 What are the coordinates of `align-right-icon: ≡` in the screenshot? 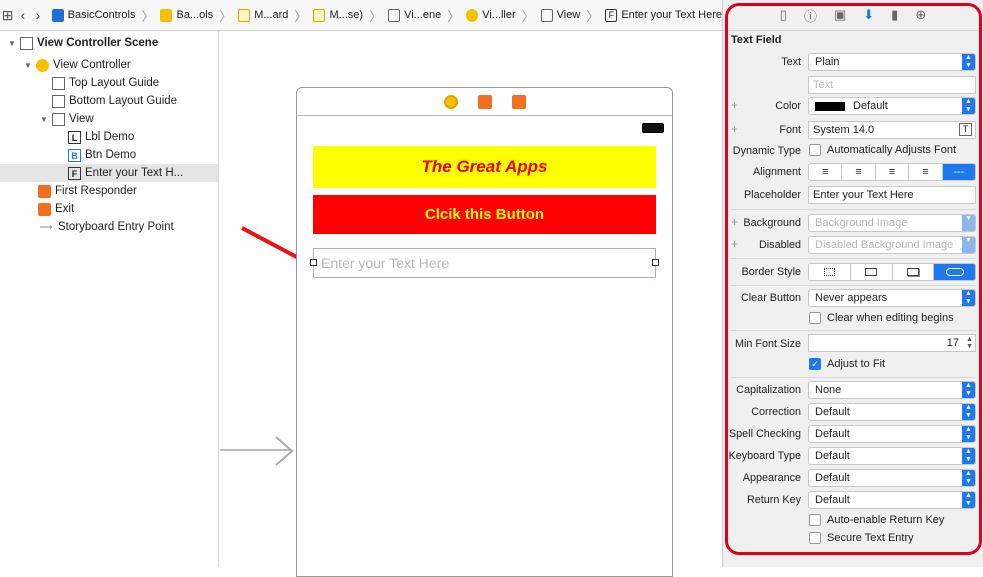 It's located at (893, 172).